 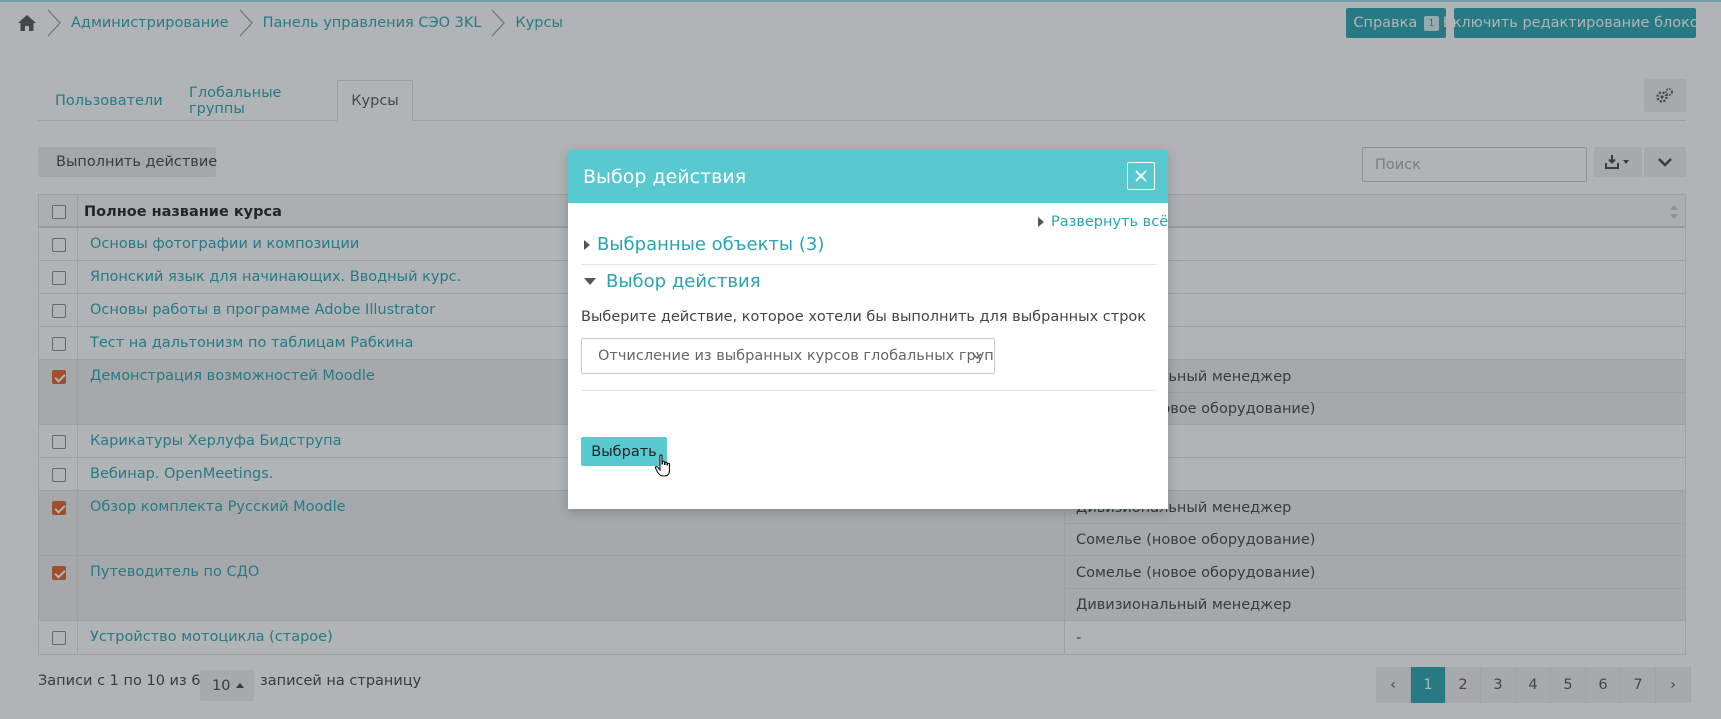 I want to click on section-selected-objects: Выбранные объекты (3), so click(x=704, y=244).